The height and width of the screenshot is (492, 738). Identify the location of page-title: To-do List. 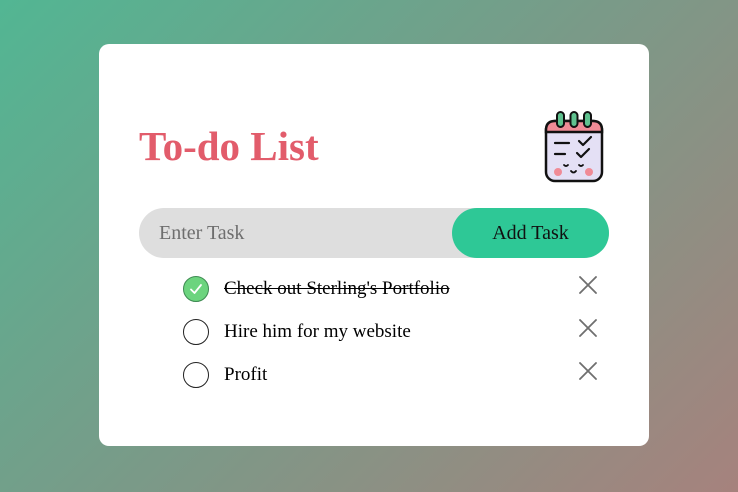
(229, 146).